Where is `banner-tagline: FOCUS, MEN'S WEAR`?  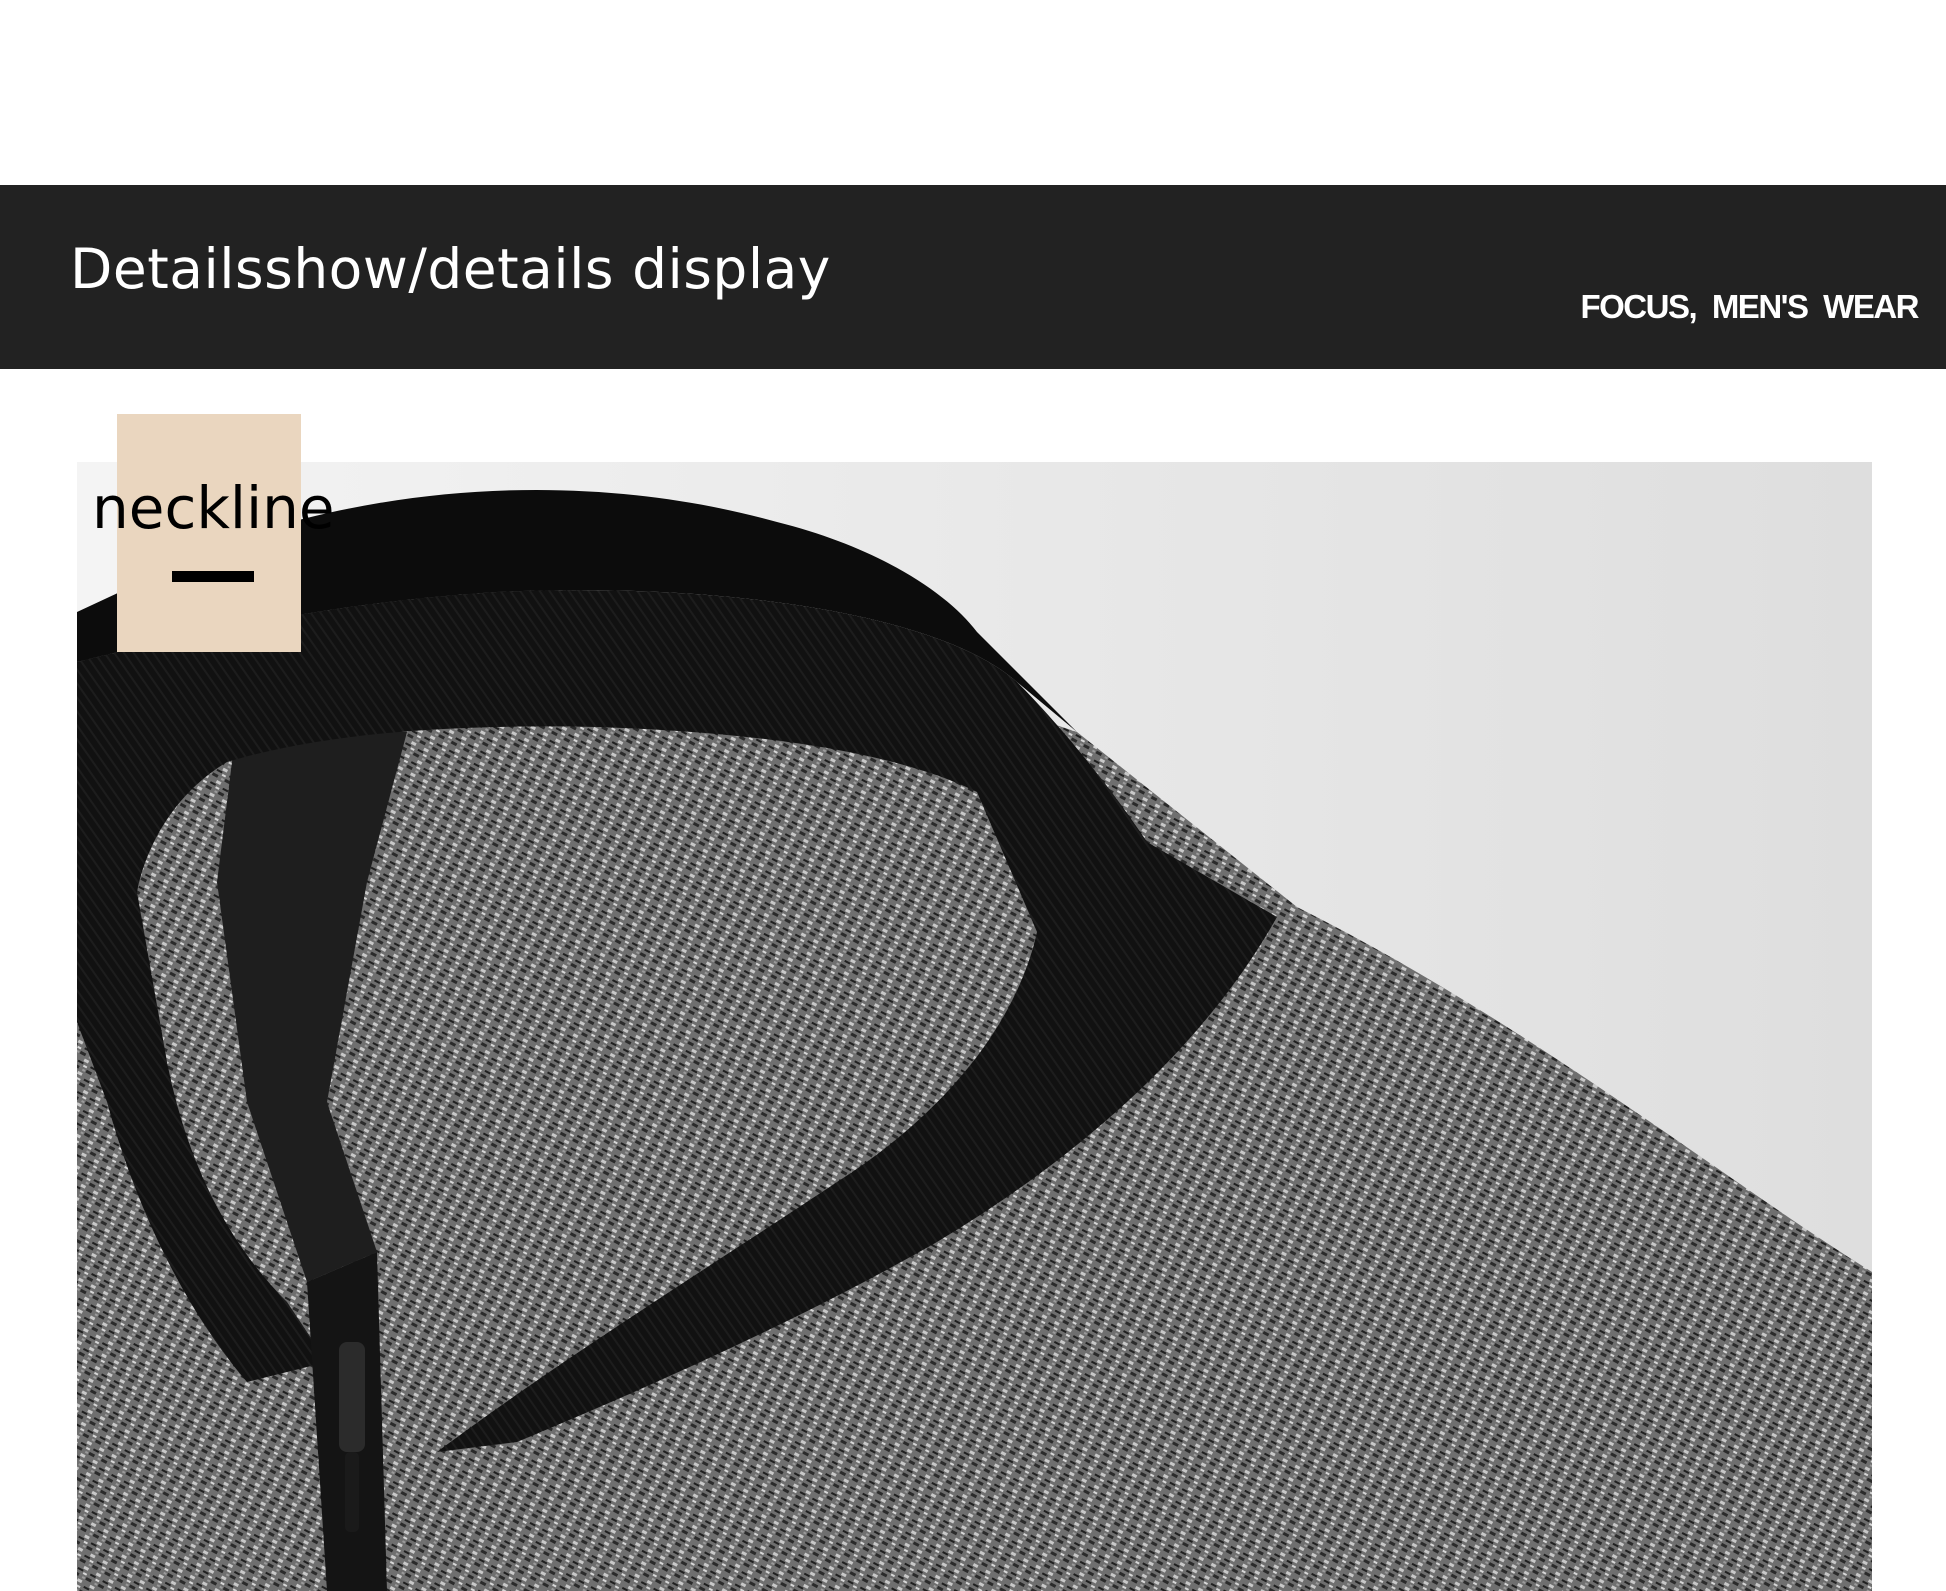
banner-tagline: FOCUS, MEN'S WEAR is located at coordinates (1749, 306).